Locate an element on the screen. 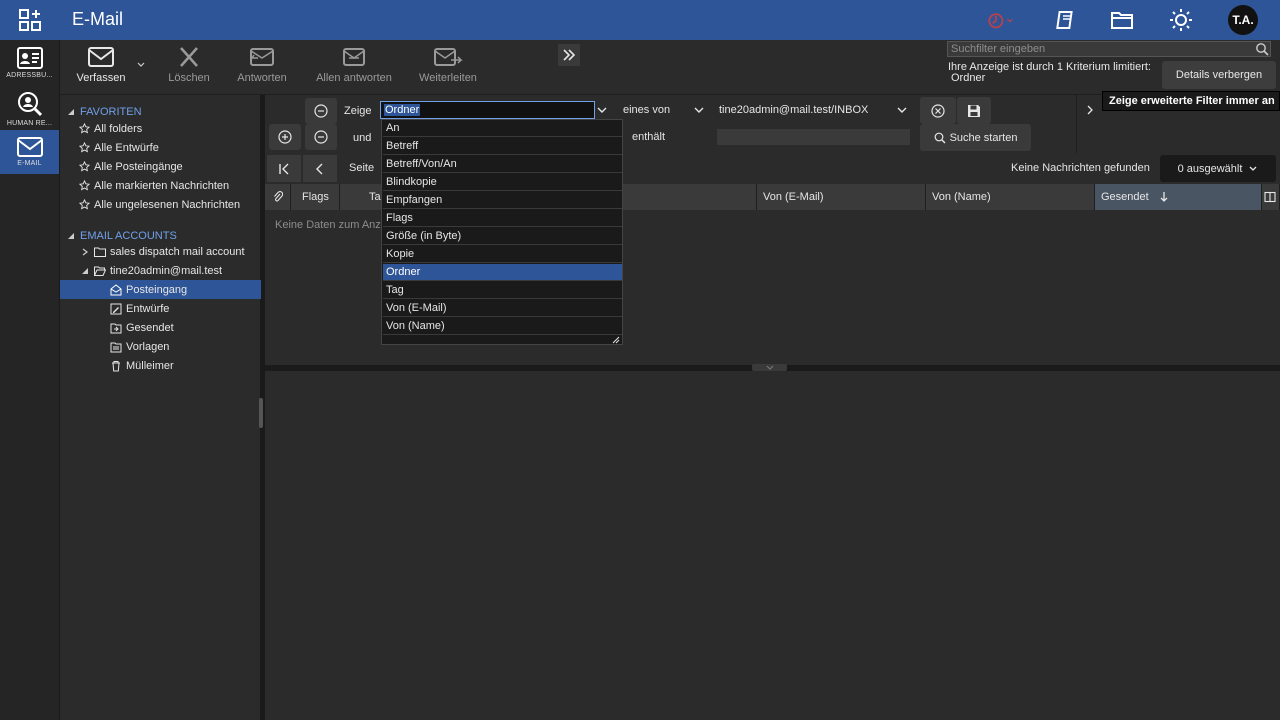 The image size is (1280, 720). dropdown-option: Blindkopie is located at coordinates (502, 182).